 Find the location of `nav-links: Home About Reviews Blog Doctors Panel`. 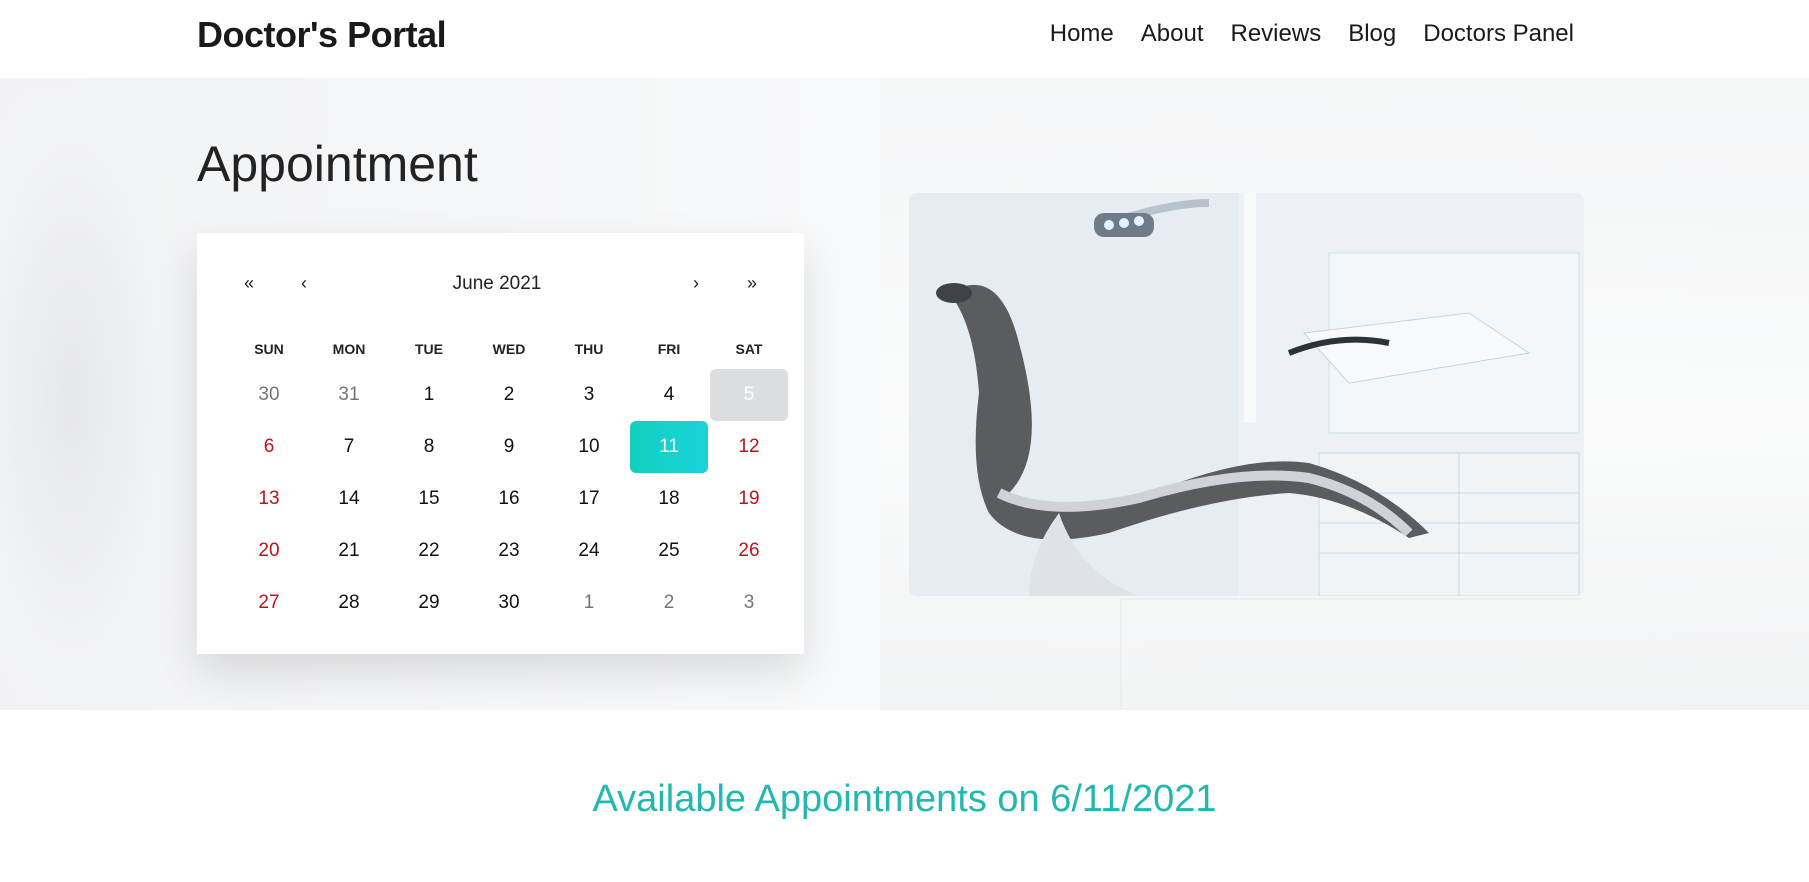

nav-links: Home About Reviews Blog Doctors Panel is located at coordinates (1298, 34).